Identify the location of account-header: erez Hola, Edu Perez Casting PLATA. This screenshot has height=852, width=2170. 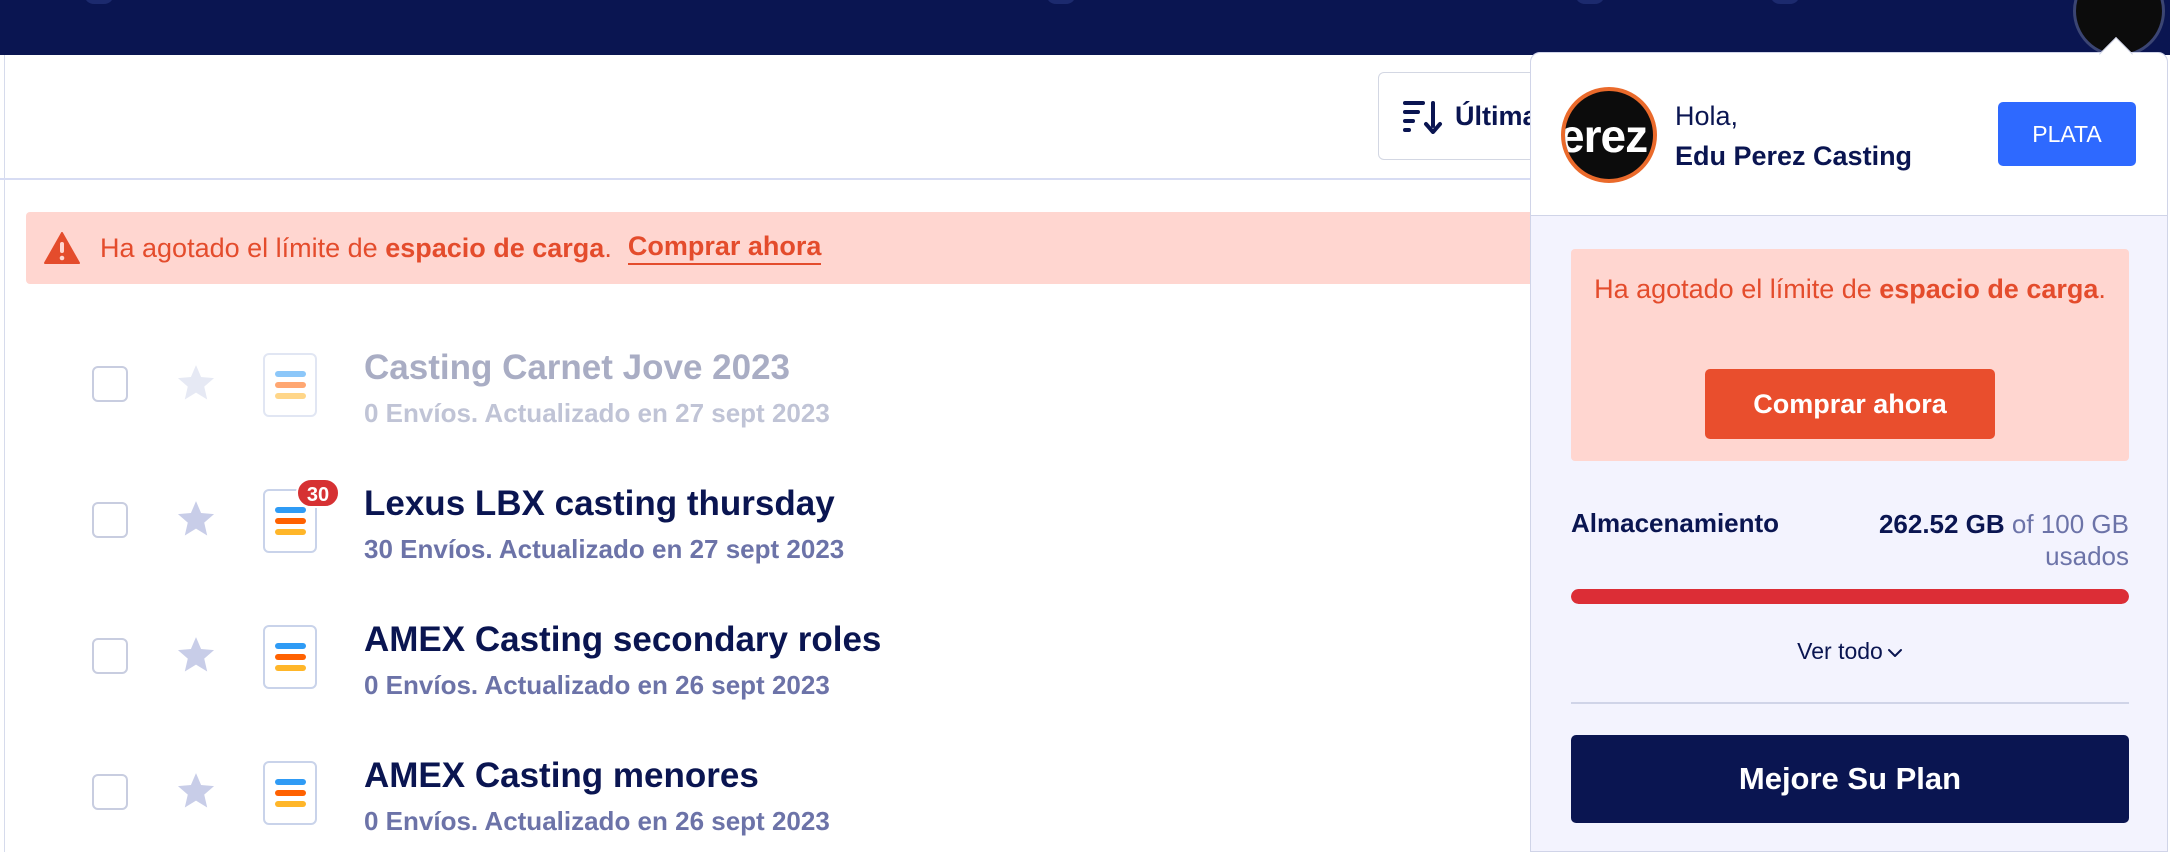
(1849, 134).